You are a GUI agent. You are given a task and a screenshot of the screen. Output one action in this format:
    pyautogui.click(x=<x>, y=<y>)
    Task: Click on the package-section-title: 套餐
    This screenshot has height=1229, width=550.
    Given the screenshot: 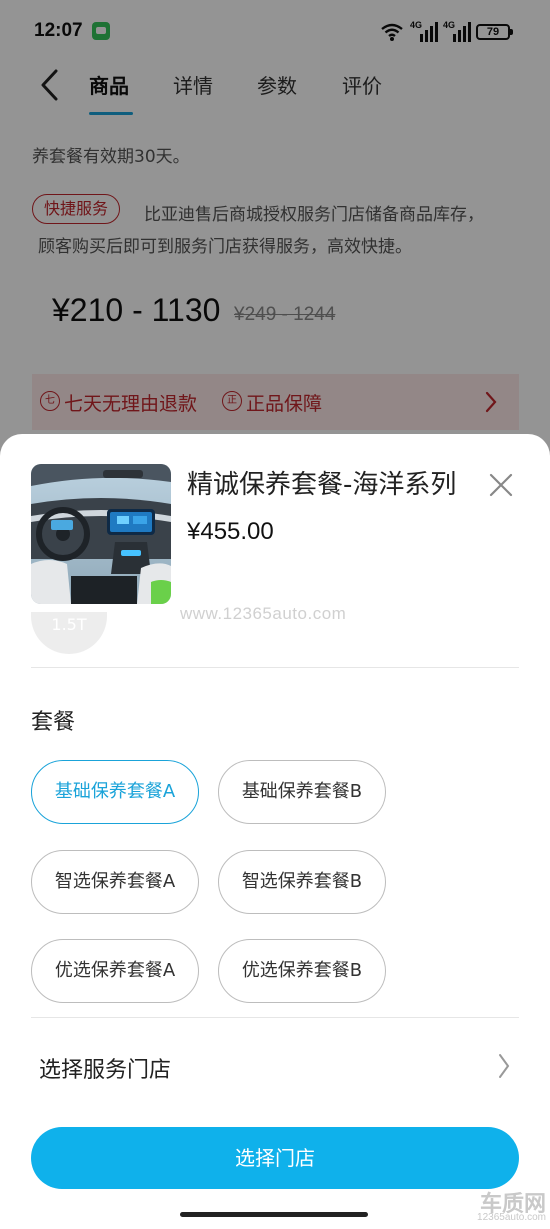 What is the action you would take?
    pyautogui.click(x=53, y=722)
    